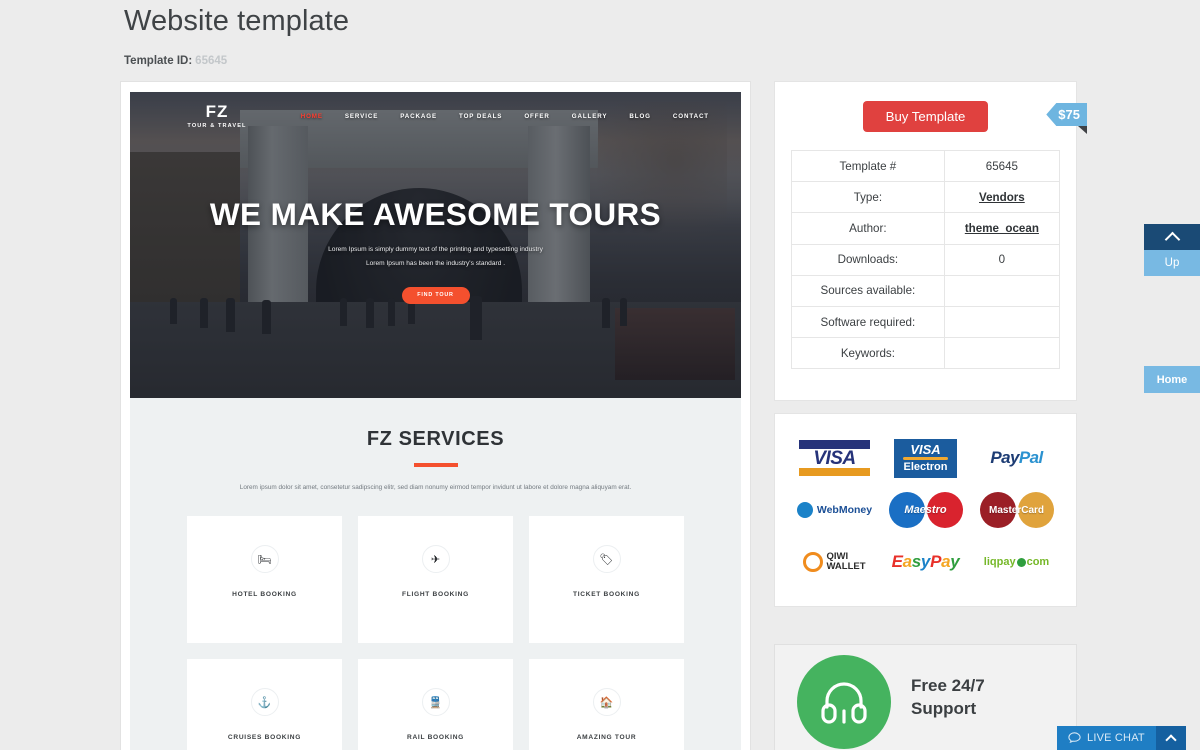 This screenshot has width=1200, height=750. I want to click on brand-tagline: TOUR & TRAVEL, so click(217, 126).